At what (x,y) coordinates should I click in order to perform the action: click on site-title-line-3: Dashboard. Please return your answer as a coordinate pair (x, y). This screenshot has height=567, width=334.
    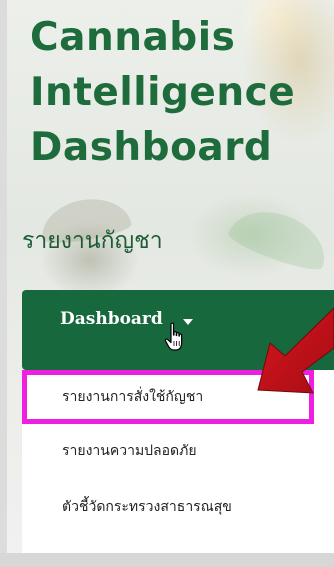
    Looking at the image, I should click on (151, 147).